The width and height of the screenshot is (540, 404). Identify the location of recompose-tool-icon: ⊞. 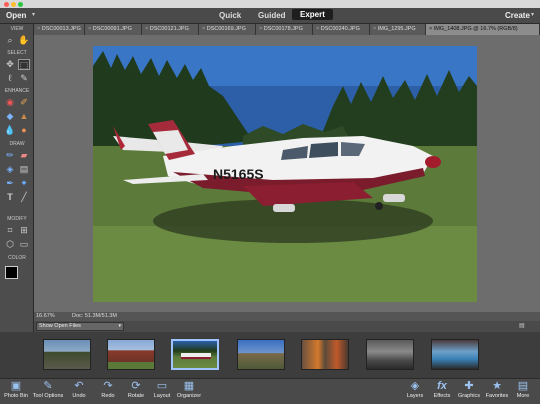
(24, 230).